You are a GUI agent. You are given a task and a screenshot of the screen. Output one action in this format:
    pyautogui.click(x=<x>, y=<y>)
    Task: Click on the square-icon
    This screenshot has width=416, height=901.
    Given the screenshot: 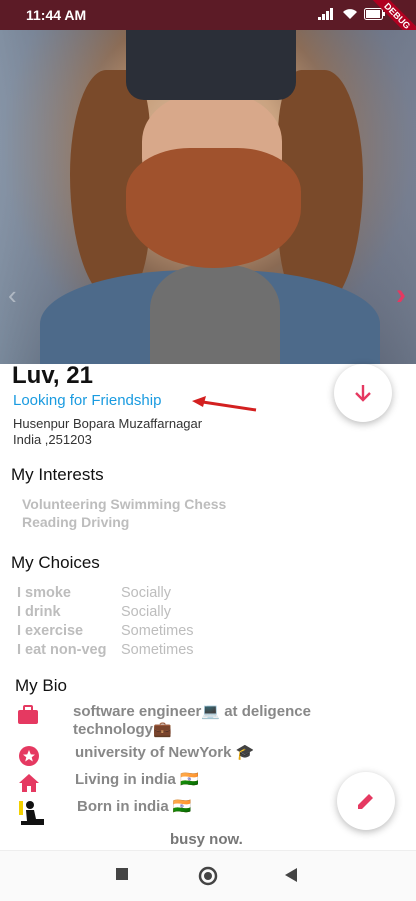 What is the action you would take?
    pyautogui.click(x=122, y=874)
    